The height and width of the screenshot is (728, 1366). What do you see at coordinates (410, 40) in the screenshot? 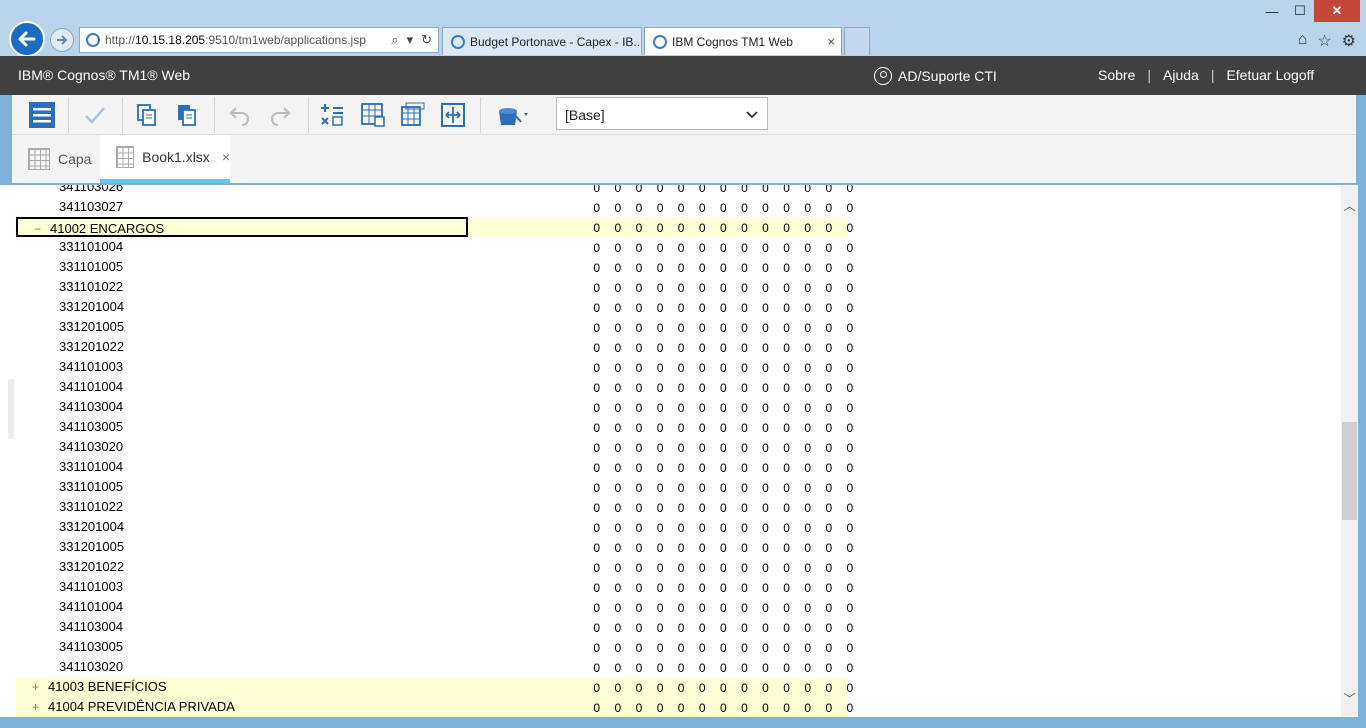
I see `dropdown-icon: ▾` at bounding box center [410, 40].